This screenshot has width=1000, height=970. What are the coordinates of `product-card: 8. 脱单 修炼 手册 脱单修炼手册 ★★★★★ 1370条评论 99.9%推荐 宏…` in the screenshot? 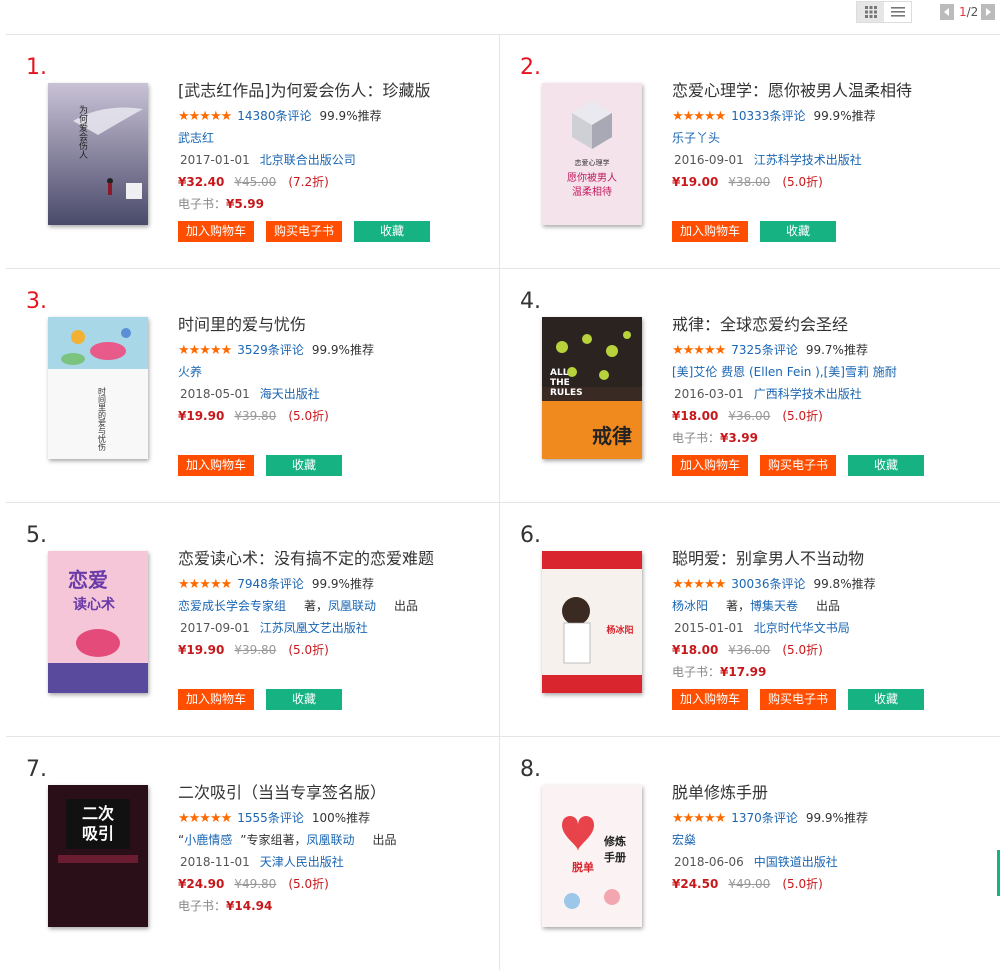 It's located at (747, 853).